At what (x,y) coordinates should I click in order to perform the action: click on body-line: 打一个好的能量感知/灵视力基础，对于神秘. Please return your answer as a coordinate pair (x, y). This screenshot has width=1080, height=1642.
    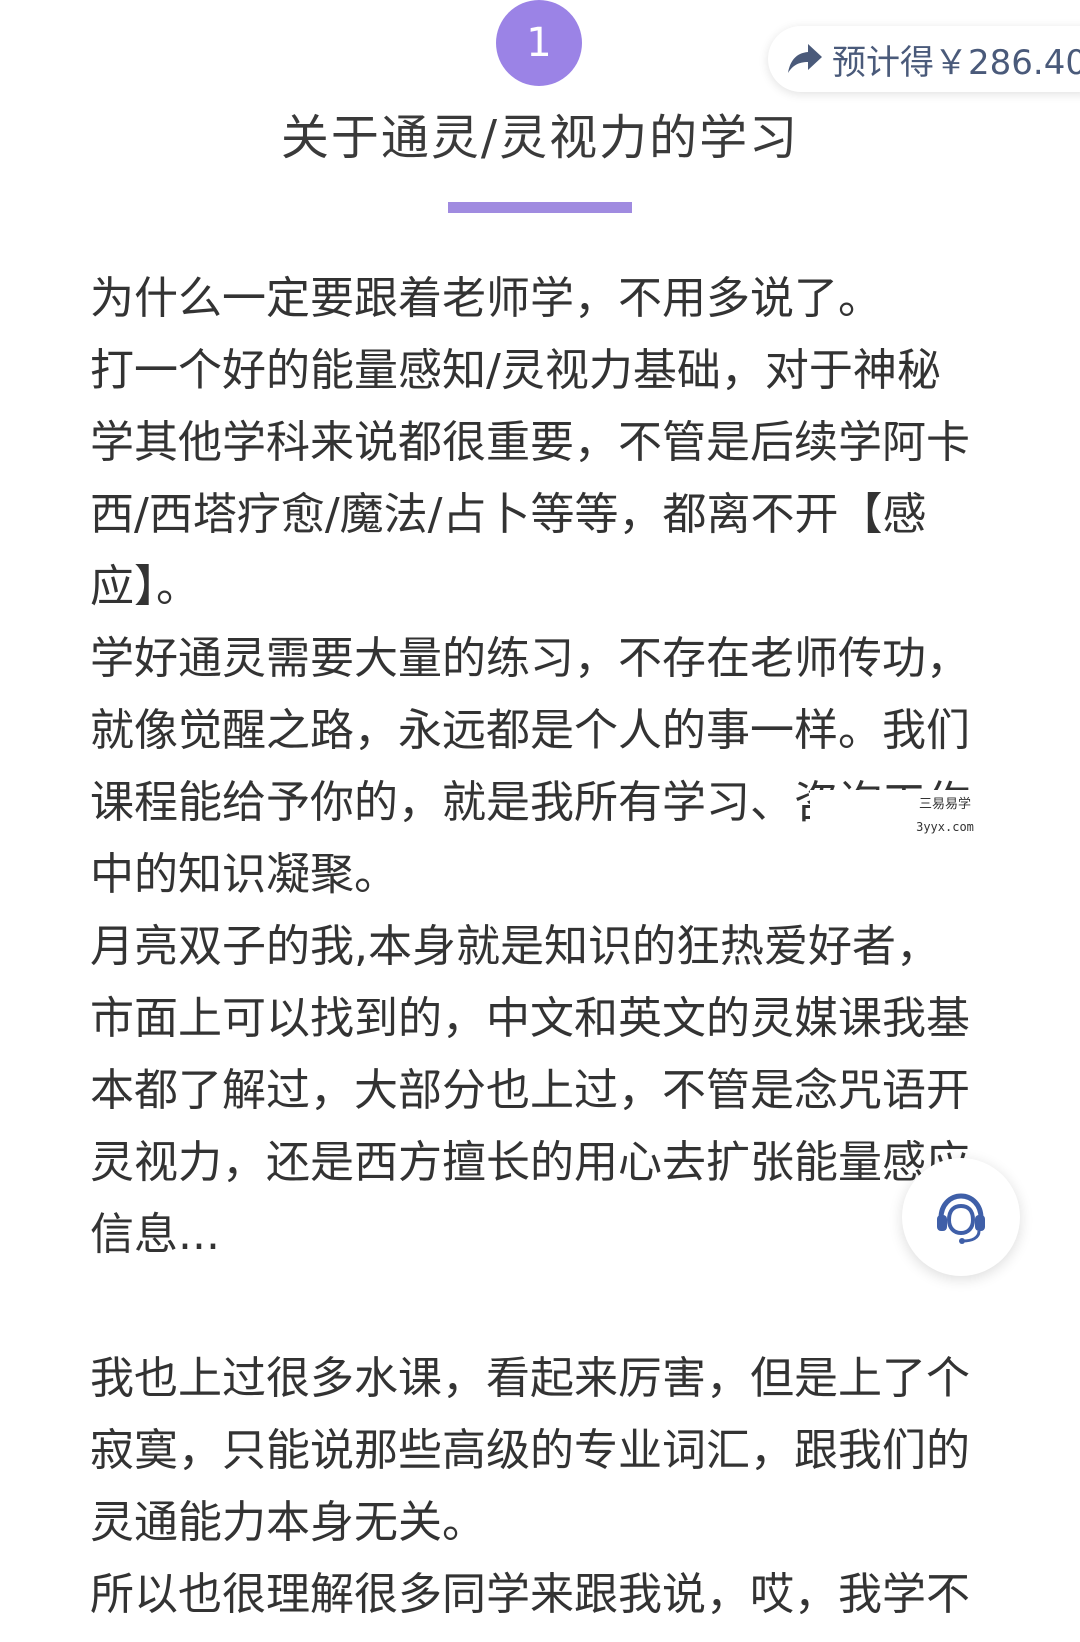
    Looking at the image, I should click on (515, 370).